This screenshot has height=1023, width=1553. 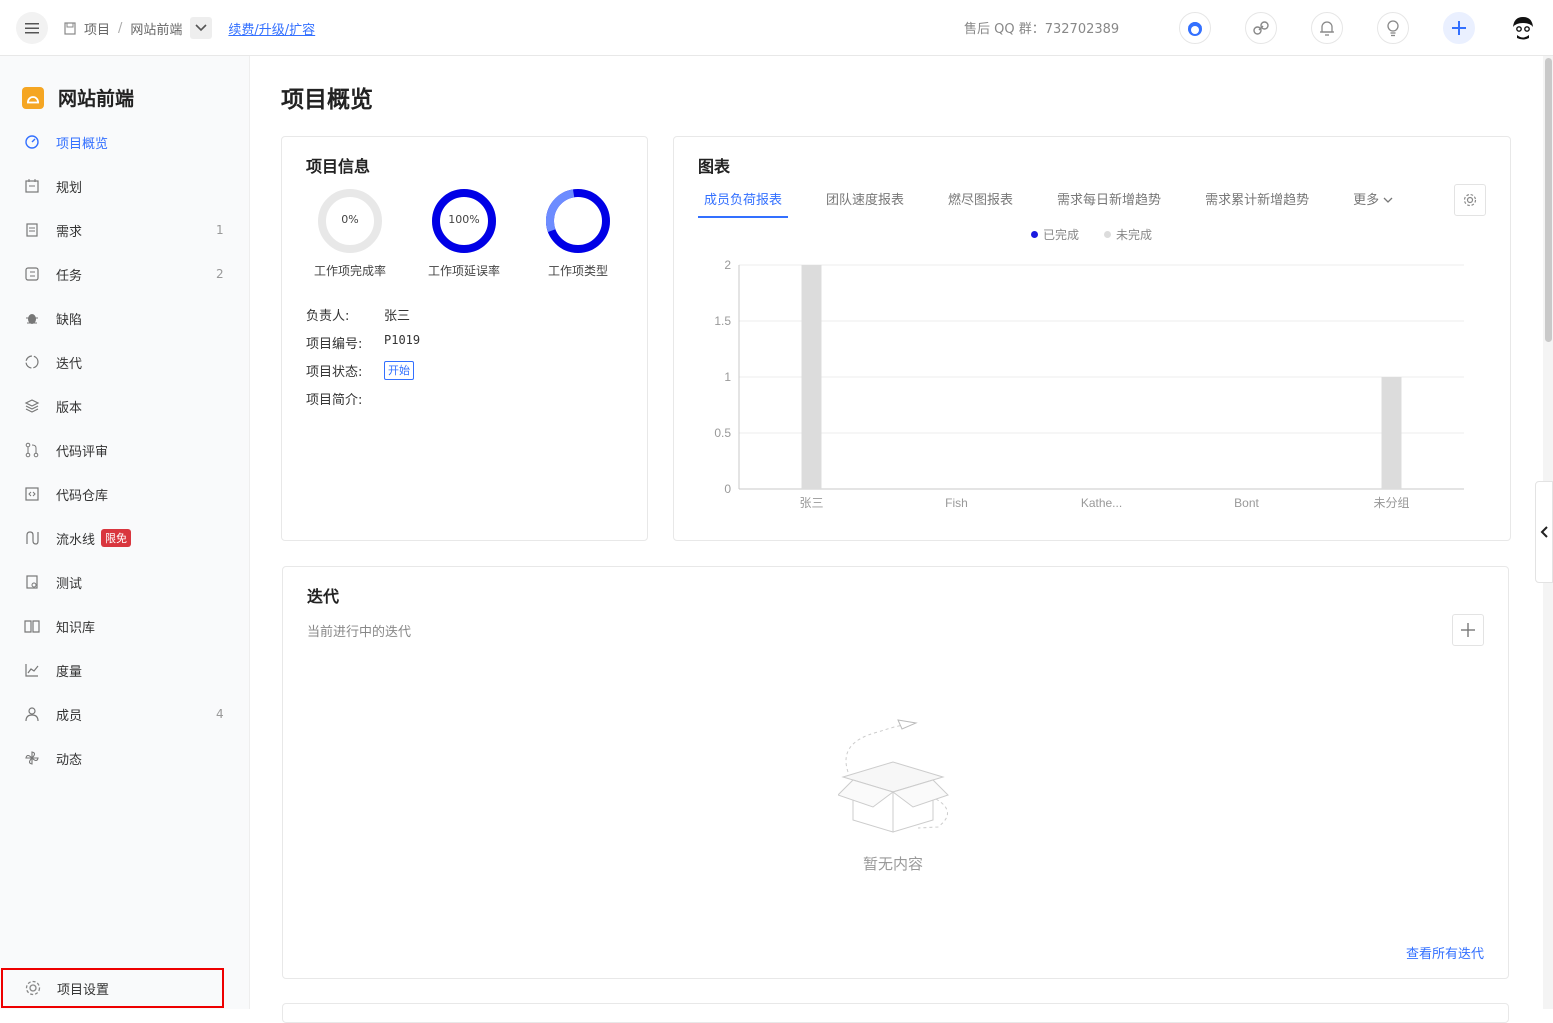 I want to click on bug-icon, so click(x=32, y=318).